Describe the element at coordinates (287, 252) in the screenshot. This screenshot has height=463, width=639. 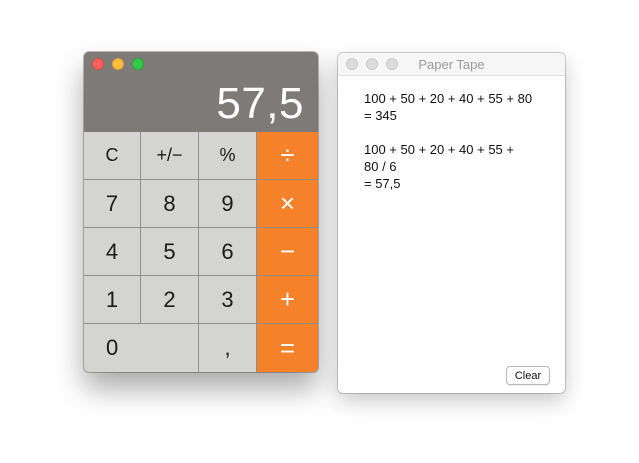
I see `minus-key: −` at that location.